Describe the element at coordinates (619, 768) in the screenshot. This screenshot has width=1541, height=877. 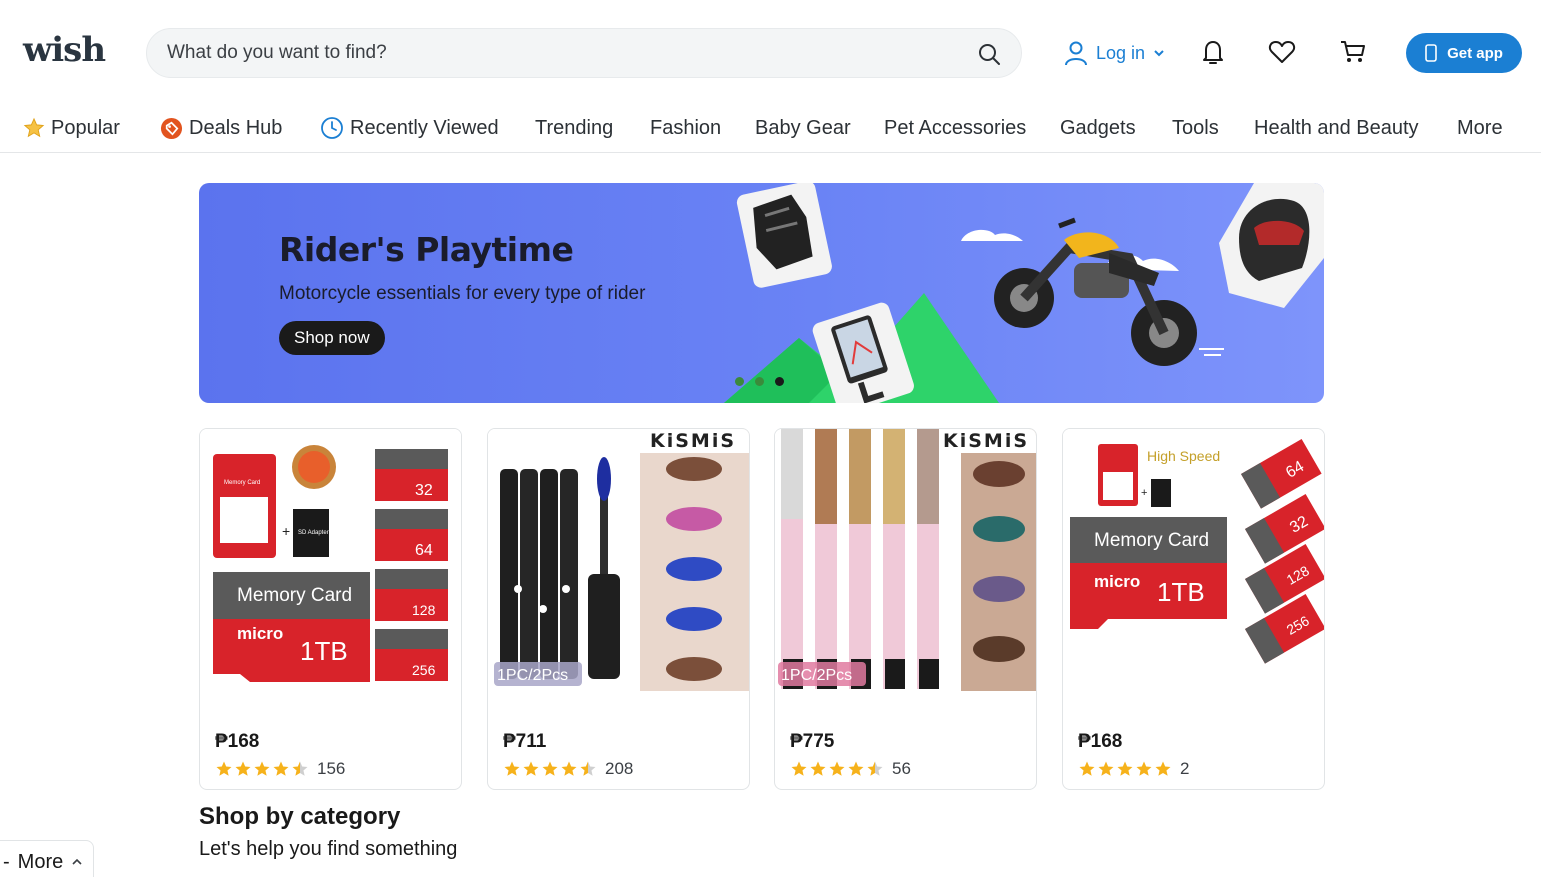
I see `review-count: 208` at that location.